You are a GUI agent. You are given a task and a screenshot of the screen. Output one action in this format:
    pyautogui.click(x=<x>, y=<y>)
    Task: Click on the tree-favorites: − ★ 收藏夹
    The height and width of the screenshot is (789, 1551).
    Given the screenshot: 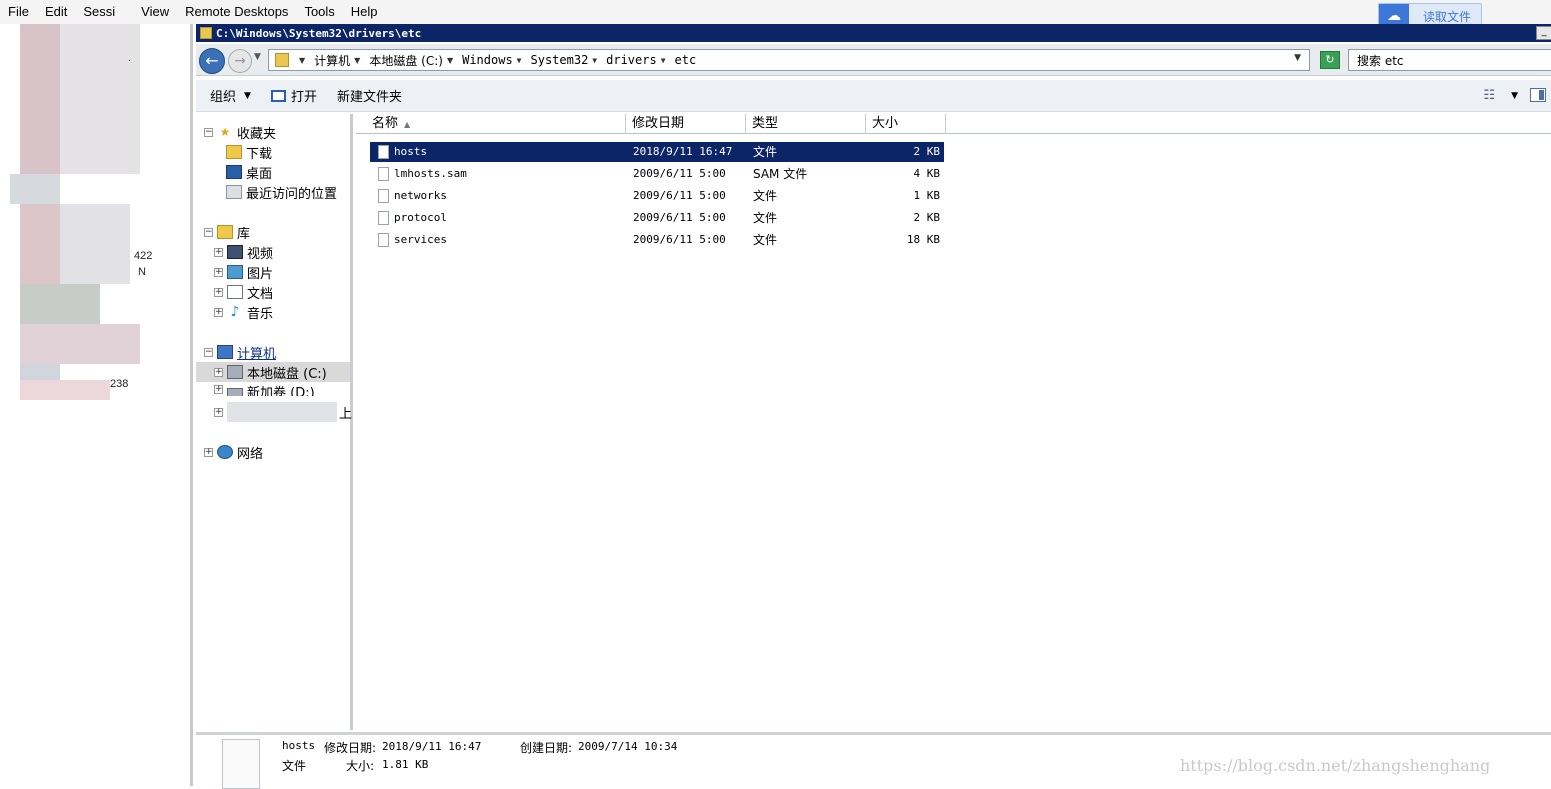 What is the action you would take?
    pyautogui.click(x=240, y=132)
    